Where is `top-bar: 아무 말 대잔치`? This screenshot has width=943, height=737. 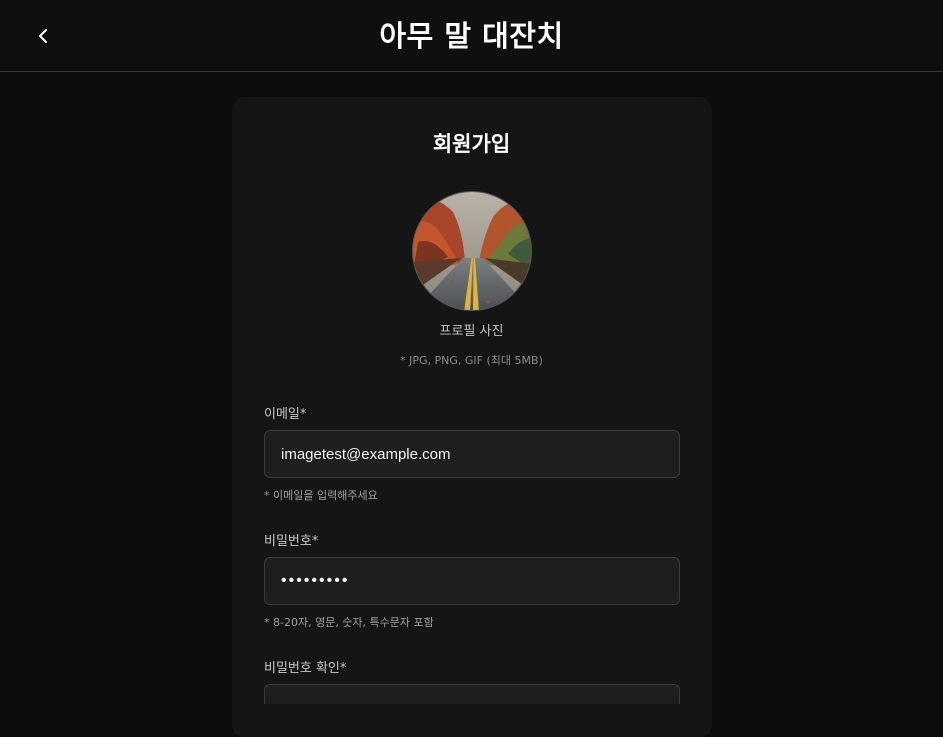 top-bar: 아무 말 대잔치 is located at coordinates (471, 36).